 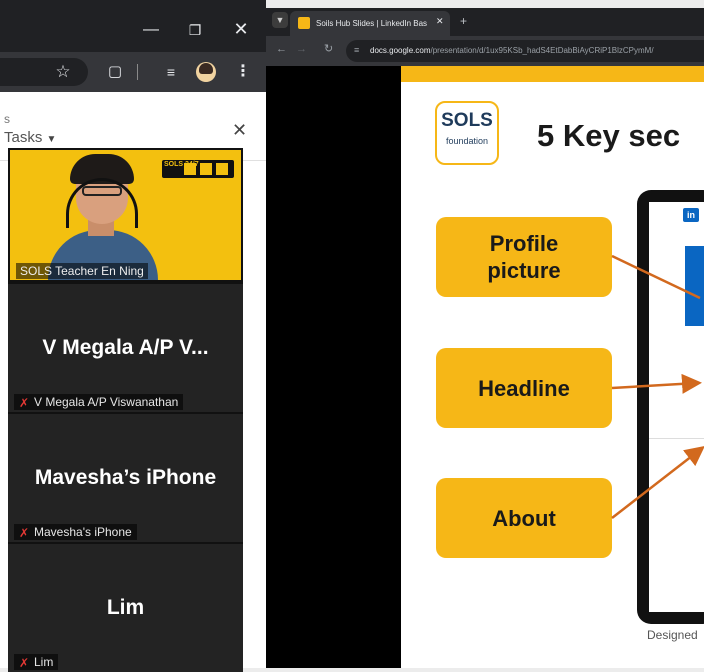 I want to click on close-panel-icon: ✕, so click(x=239, y=130).